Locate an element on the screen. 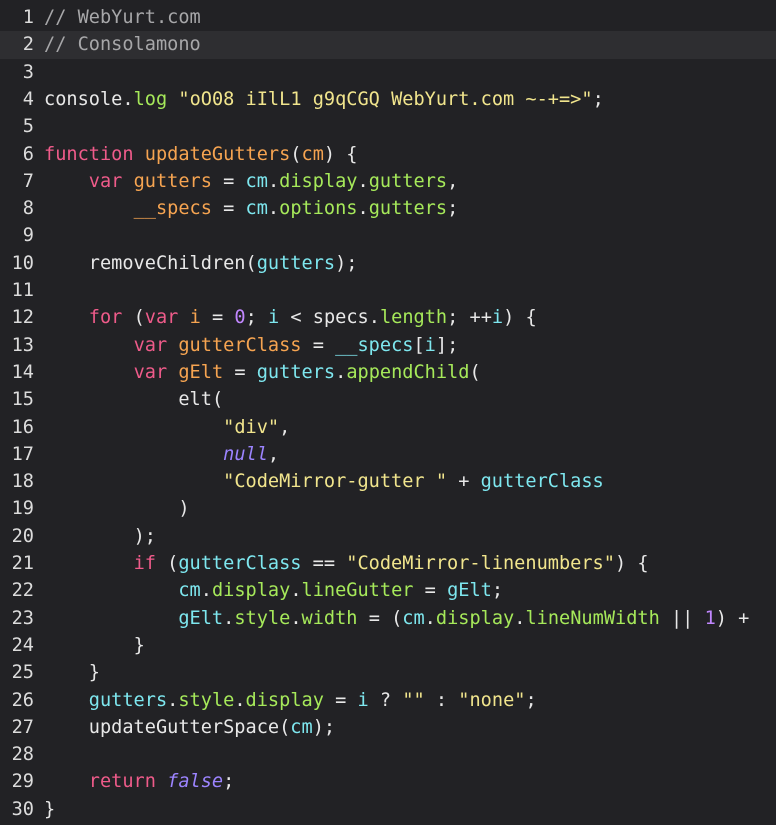  code-line: 2 // Consolamono is located at coordinates (388, 45).